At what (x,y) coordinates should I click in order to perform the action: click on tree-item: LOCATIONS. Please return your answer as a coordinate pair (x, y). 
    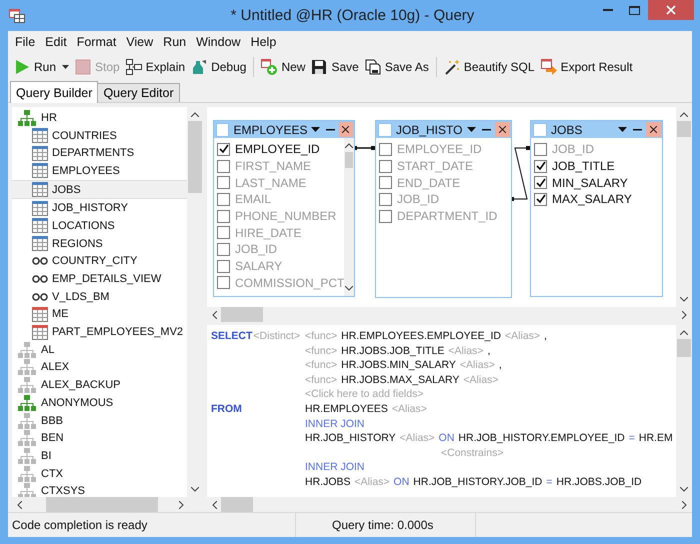
    Looking at the image, I should click on (99, 226).